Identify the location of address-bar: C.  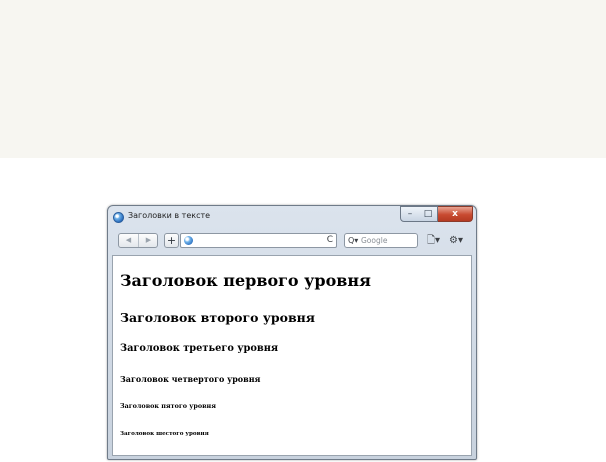
(258, 240).